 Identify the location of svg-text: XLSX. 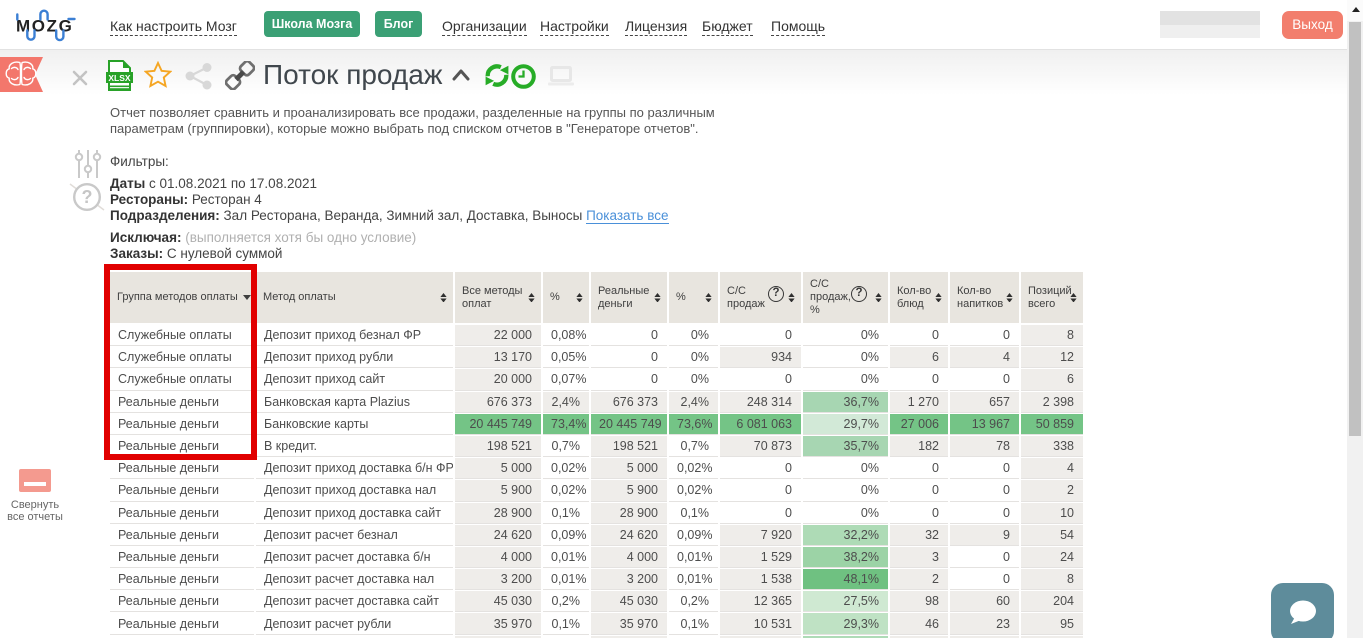
(119, 78).